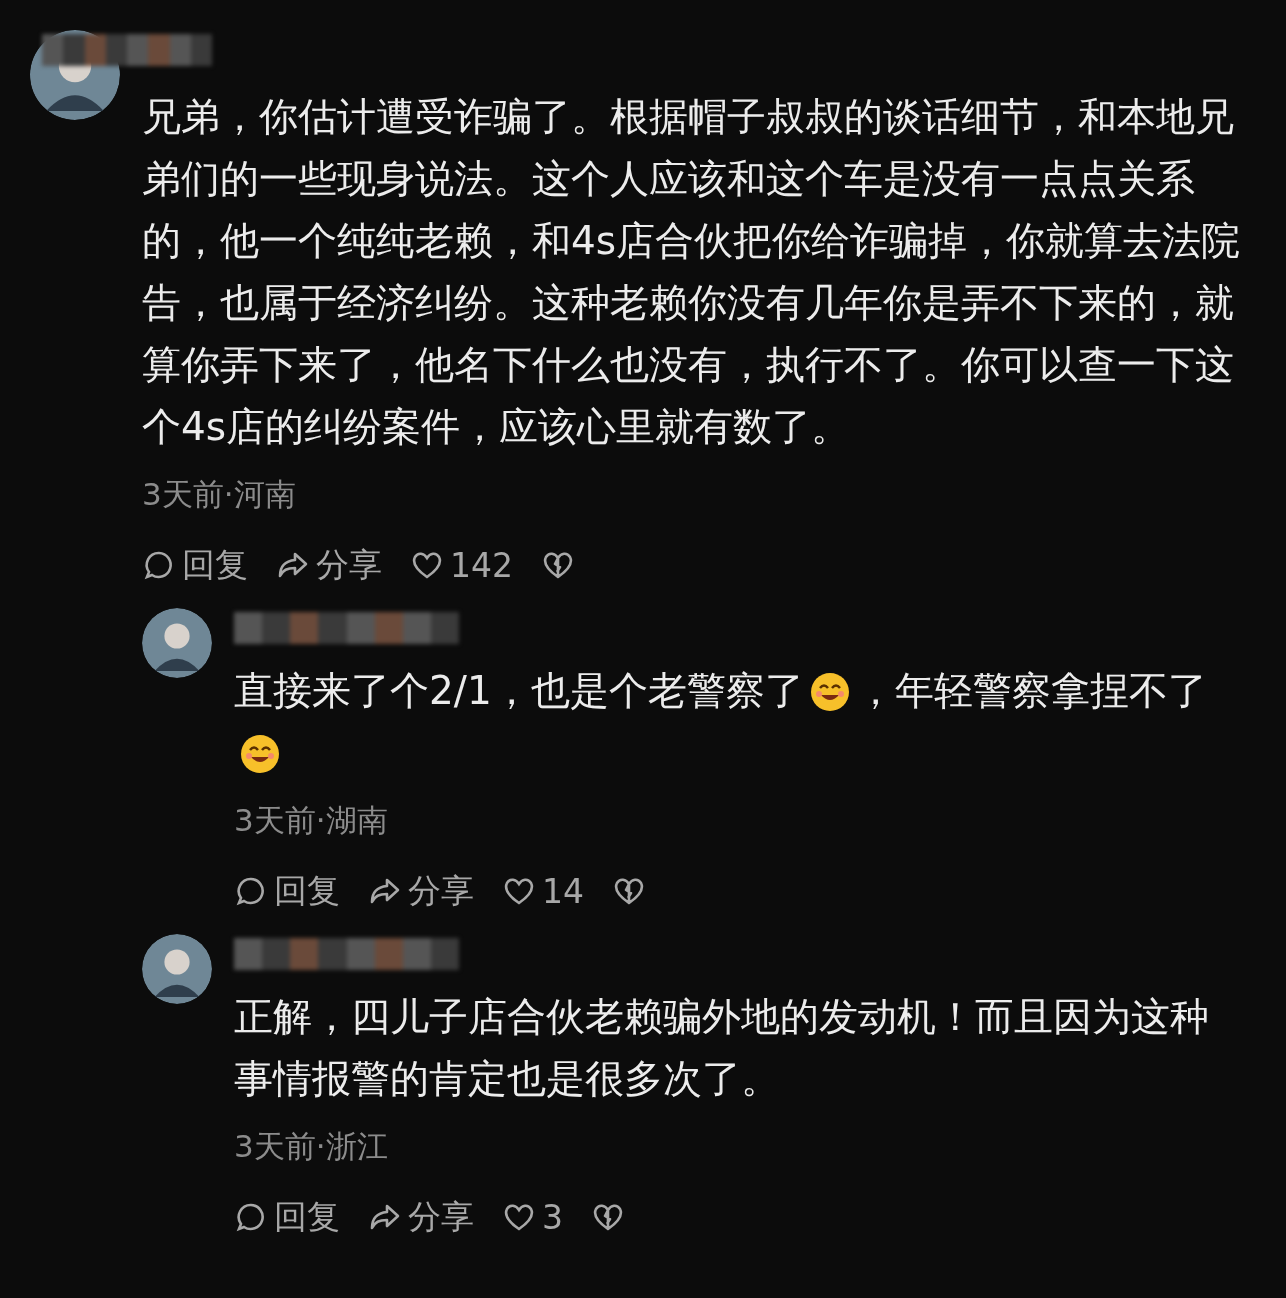 The width and height of the screenshot is (1286, 1298). I want to click on comment-text: 正解，四儿子店合伙老赖骗外地的发动机！而且因为这种事情报警的肯定也是很多次了。, so click(721, 1047).